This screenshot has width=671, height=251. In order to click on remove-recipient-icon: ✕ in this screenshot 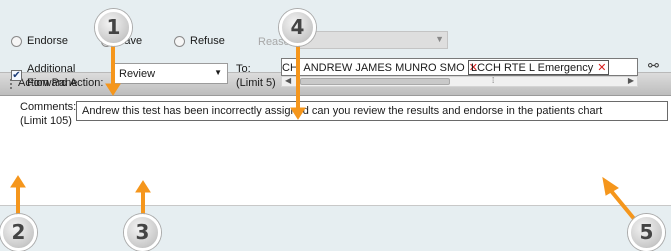, I will do `click(601, 68)`.